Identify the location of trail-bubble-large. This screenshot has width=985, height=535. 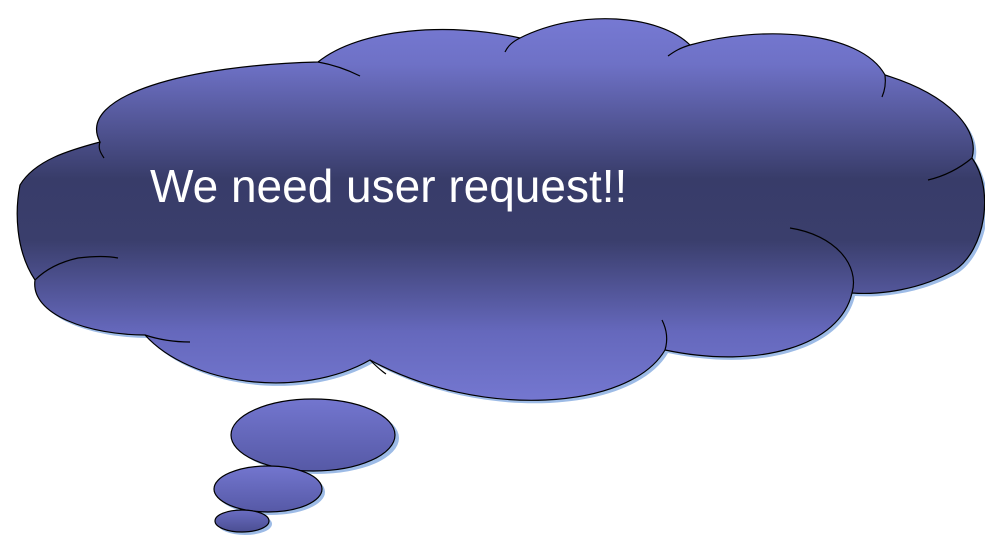
(313, 435).